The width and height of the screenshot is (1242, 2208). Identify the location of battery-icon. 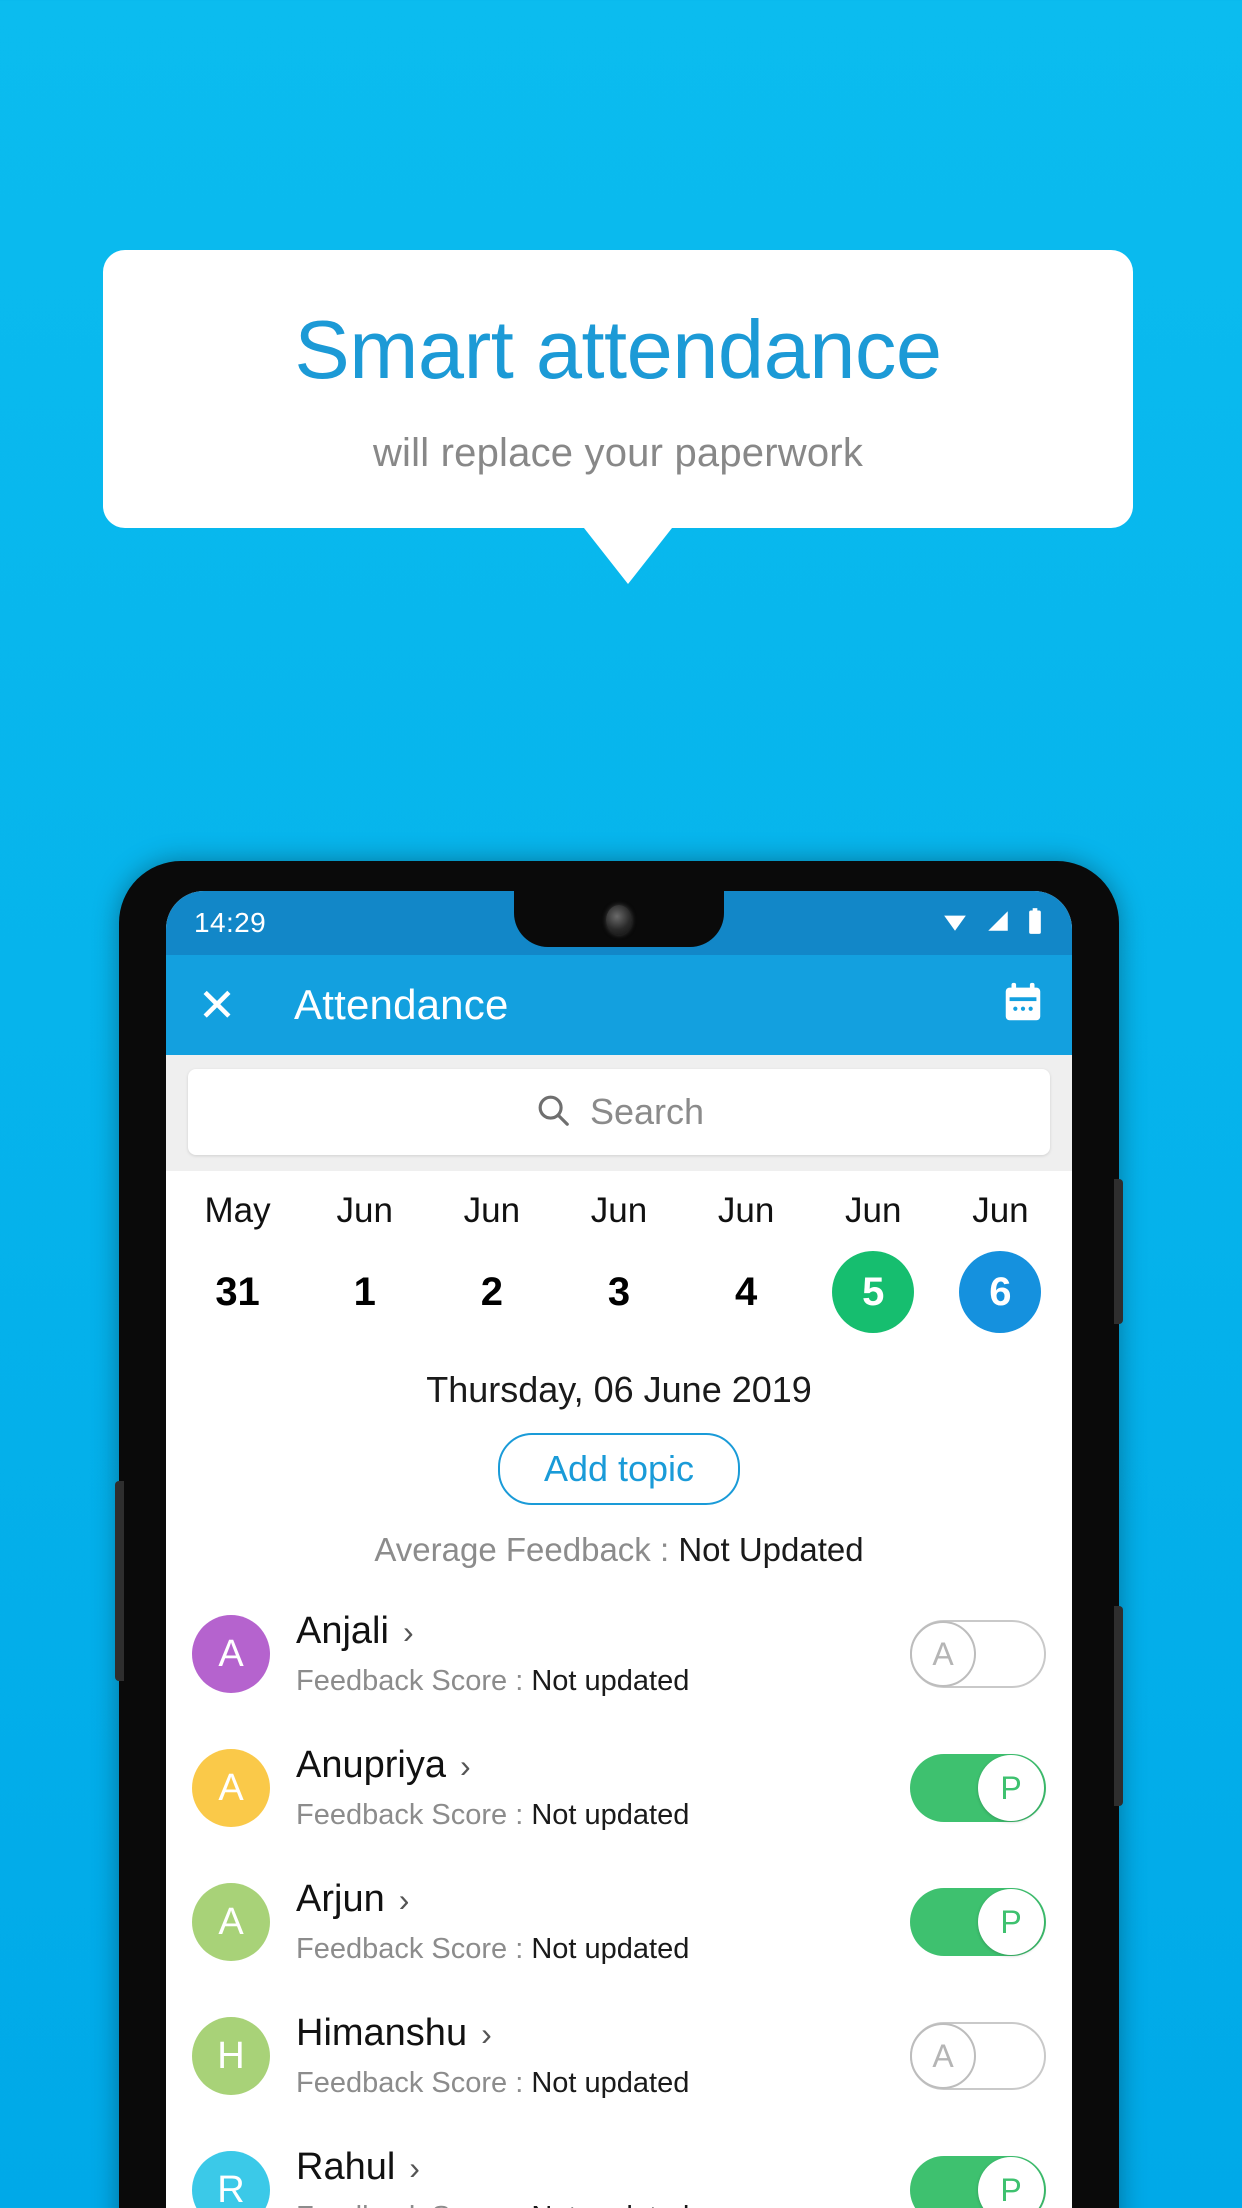
(1035, 923).